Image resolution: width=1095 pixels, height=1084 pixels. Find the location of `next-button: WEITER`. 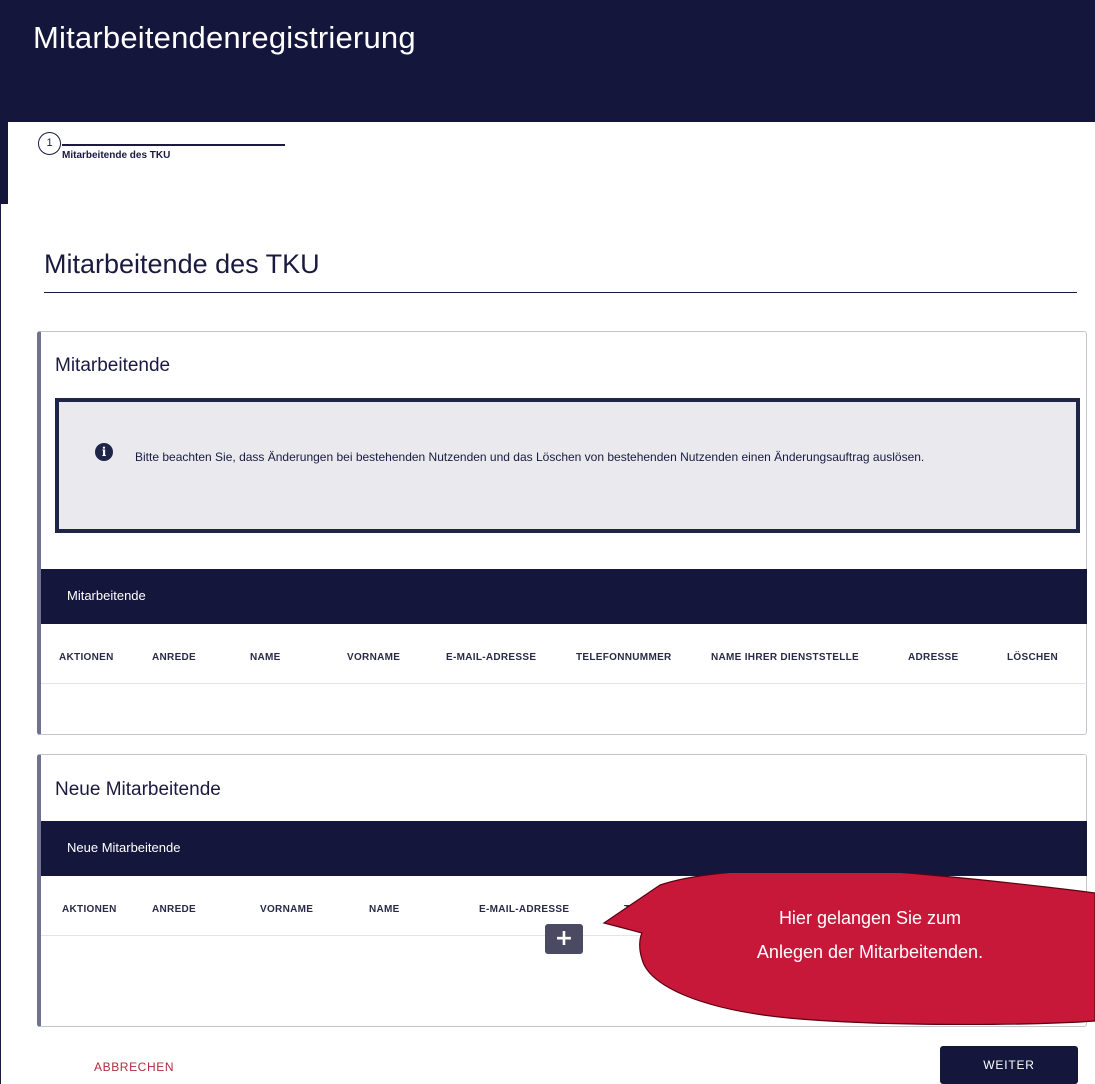

next-button: WEITER is located at coordinates (1009, 1065).